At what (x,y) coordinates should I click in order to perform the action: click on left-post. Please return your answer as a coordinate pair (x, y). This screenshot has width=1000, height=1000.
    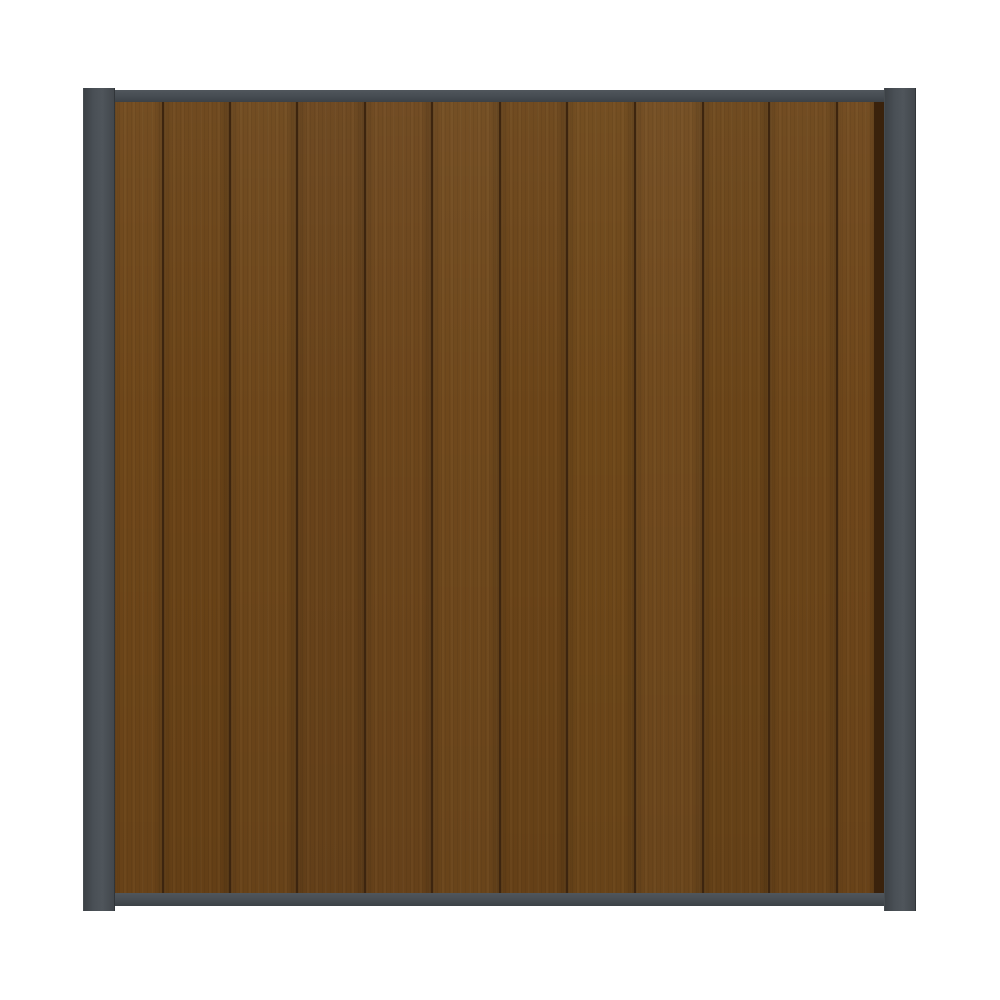
    Looking at the image, I should click on (99, 499).